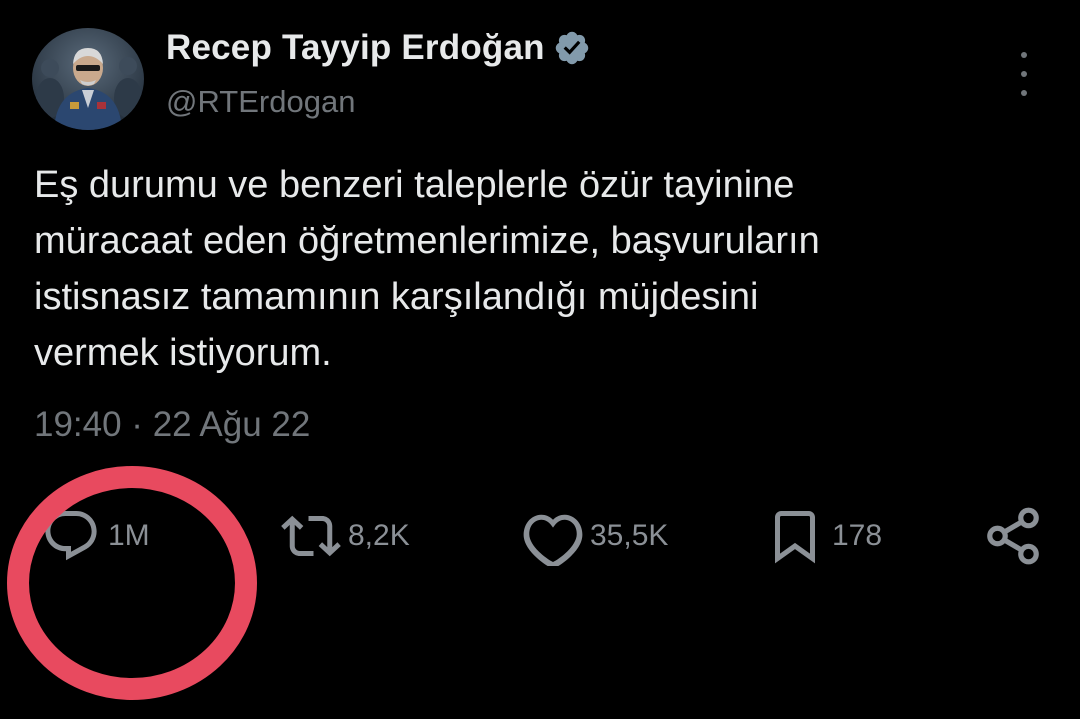 This screenshot has height=719, width=1080. Describe the element at coordinates (795, 536) in the screenshot. I see `bookmark-icon` at that location.